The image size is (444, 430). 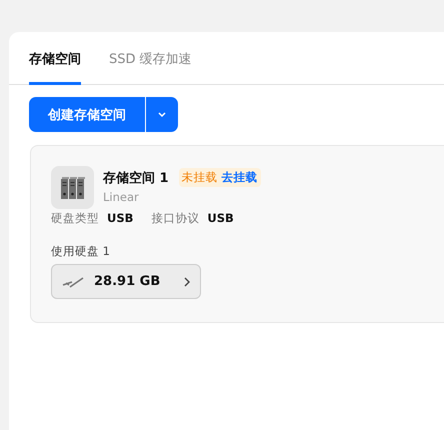 What do you see at coordinates (150, 58) in the screenshot?
I see `tab: SSD 缓存加速` at bounding box center [150, 58].